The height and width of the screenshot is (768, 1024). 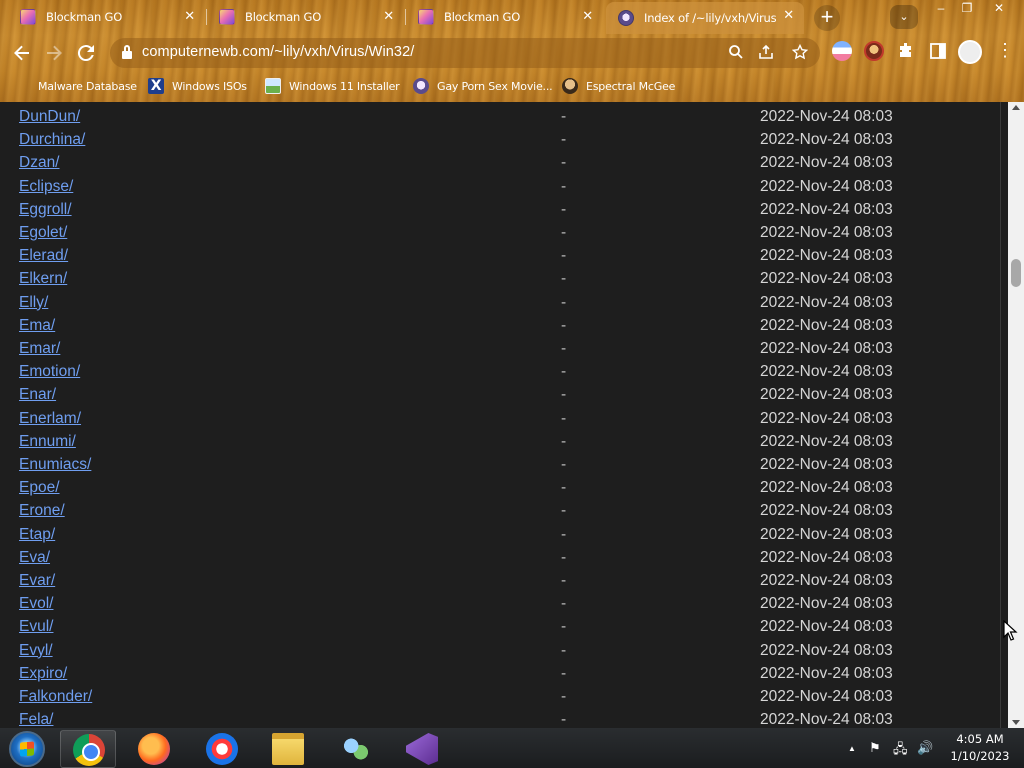 What do you see at coordinates (710, 18) in the screenshot?
I see `tab-title: Index of /~lily/vxh/Virus` at bounding box center [710, 18].